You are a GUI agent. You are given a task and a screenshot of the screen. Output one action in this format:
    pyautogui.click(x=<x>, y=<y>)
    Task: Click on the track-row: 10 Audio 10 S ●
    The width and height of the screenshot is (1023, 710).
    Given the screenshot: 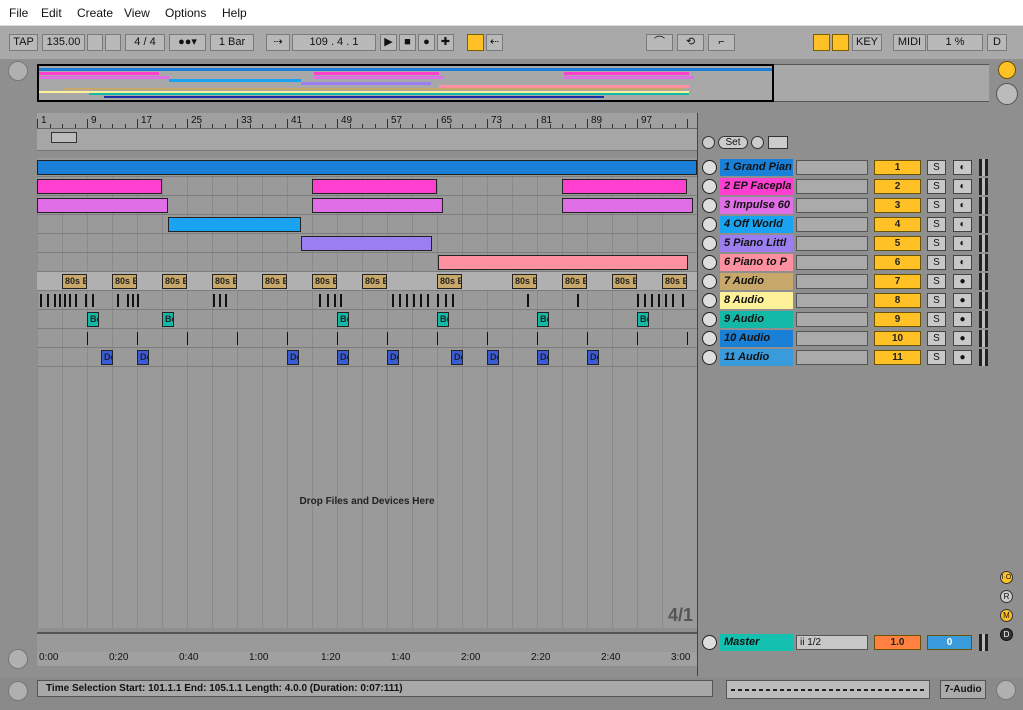 What is the action you would take?
    pyautogui.click(x=845, y=338)
    